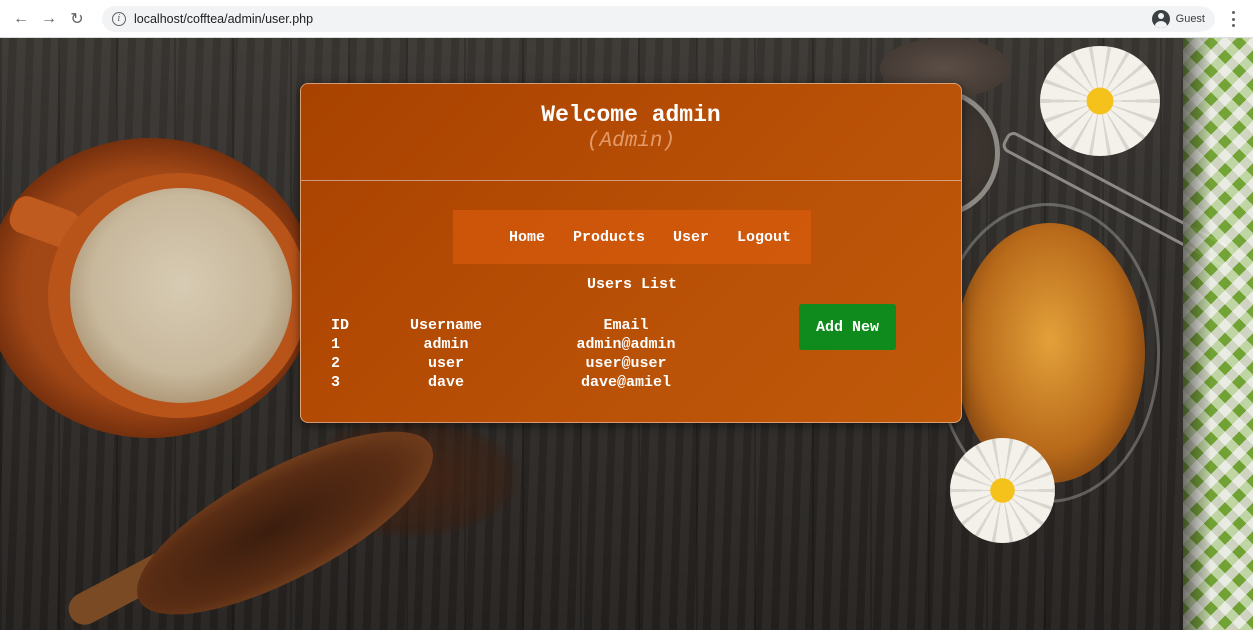  Describe the element at coordinates (77, 19) in the screenshot. I see `reload-icon: ↻` at that location.